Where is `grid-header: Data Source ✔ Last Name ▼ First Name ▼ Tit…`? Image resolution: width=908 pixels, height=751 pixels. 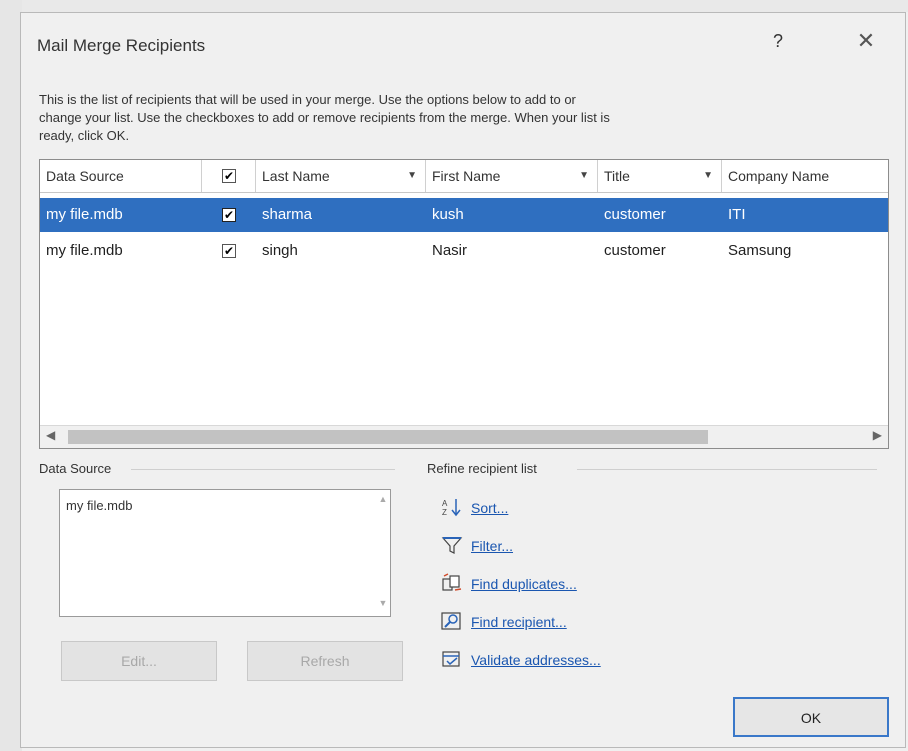 grid-header: Data Source ✔ Last Name ▼ First Name ▼ Tit… is located at coordinates (464, 176).